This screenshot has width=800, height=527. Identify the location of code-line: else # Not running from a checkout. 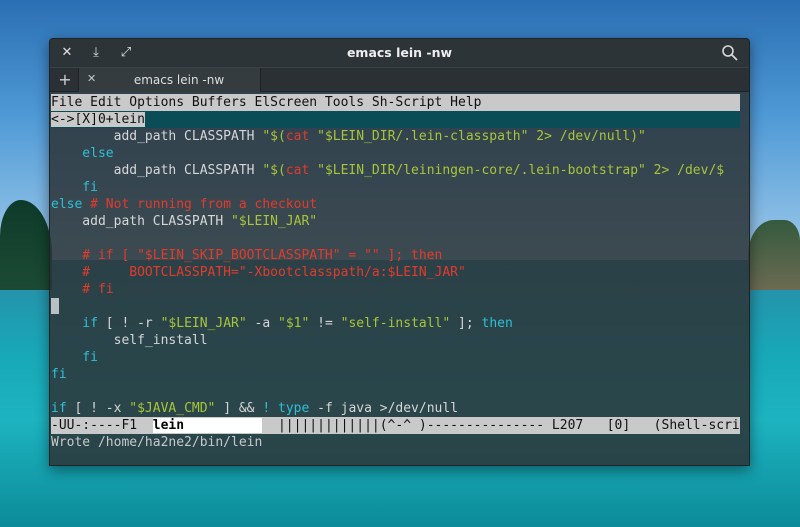
(184, 204).